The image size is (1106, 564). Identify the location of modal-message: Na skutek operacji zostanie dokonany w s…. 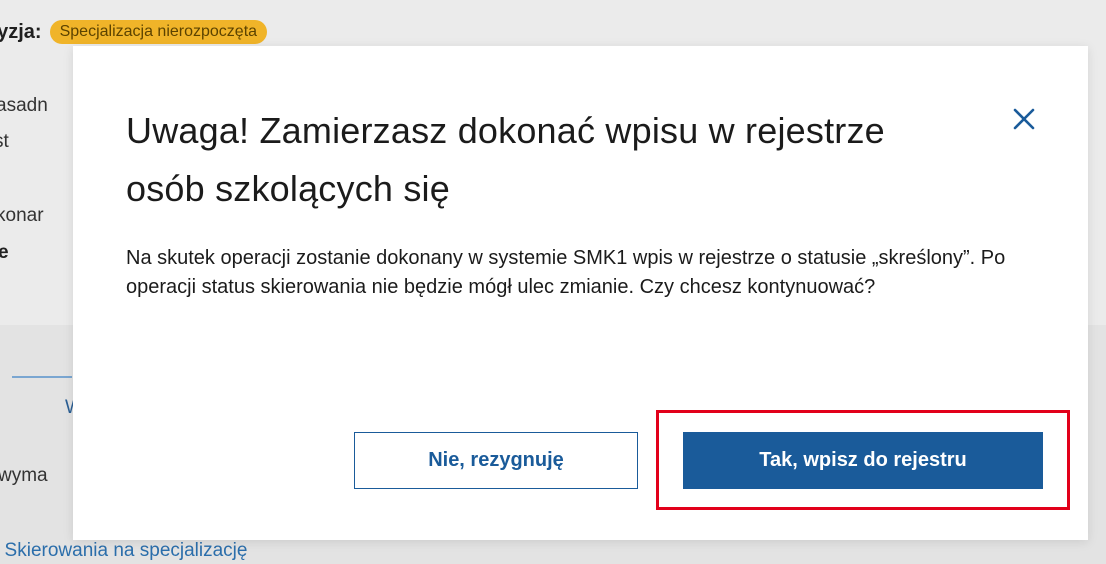
(566, 272).